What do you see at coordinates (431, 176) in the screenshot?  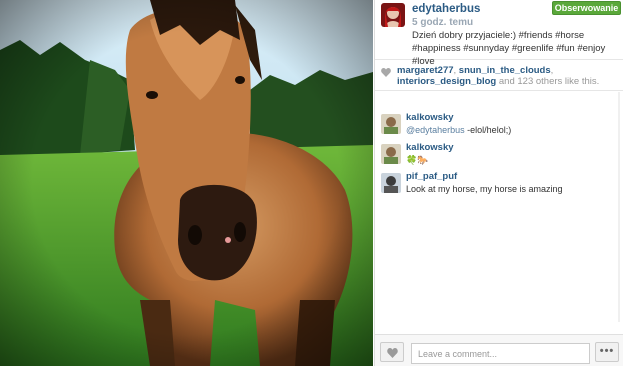 I see `comment-username: pif_paf_puf` at bounding box center [431, 176].